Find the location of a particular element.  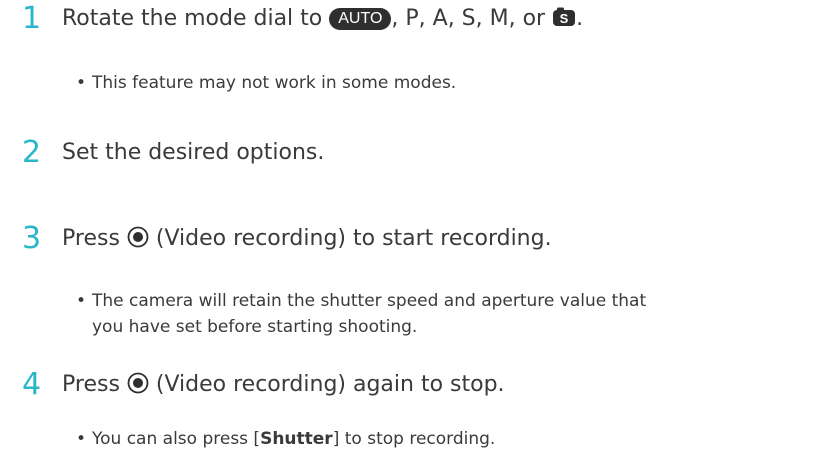

step-number: 3 is located at coordinates (32, 238).